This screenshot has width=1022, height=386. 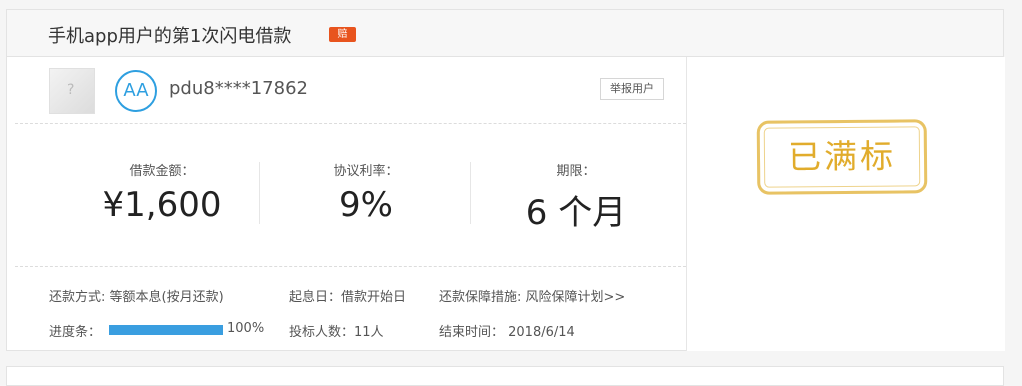 What do you see at coordinates (136, 297) in the screenshot?
I see `repayment-method: 还款方式: 等额本息(按月还款)` at bounding box center [136, 297].